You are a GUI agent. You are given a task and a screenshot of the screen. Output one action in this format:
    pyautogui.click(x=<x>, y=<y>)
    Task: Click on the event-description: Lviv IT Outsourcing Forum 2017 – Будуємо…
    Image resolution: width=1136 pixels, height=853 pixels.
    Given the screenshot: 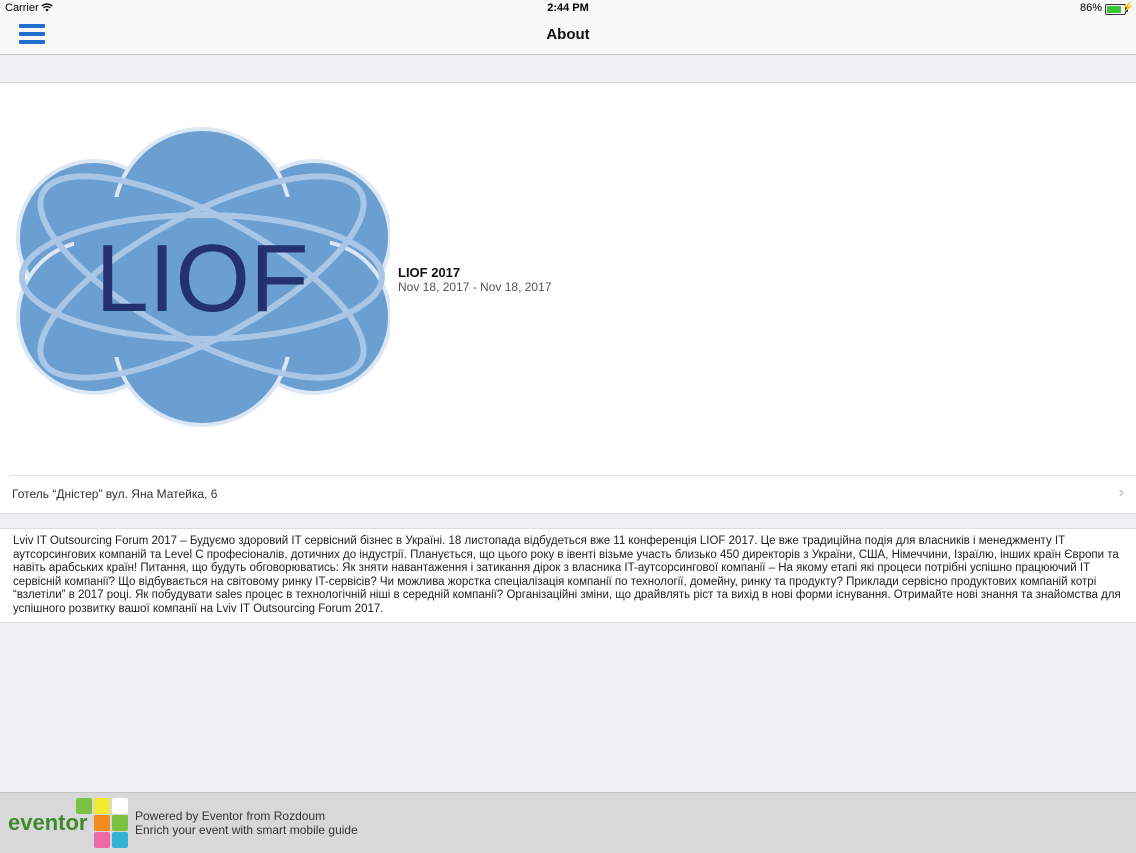 What is the action you would take?
    pyautogui.click(x=568, y=575)
    